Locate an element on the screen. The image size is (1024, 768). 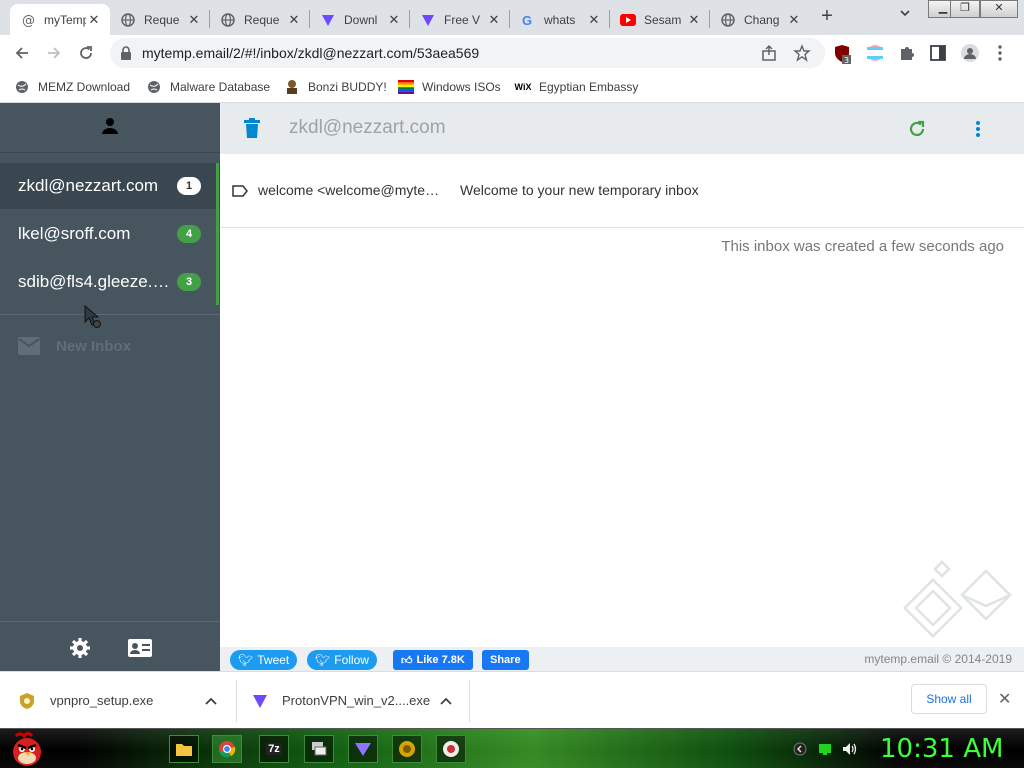
taskbar-7zip-icon: 7z is located at coordinates (274, 749).